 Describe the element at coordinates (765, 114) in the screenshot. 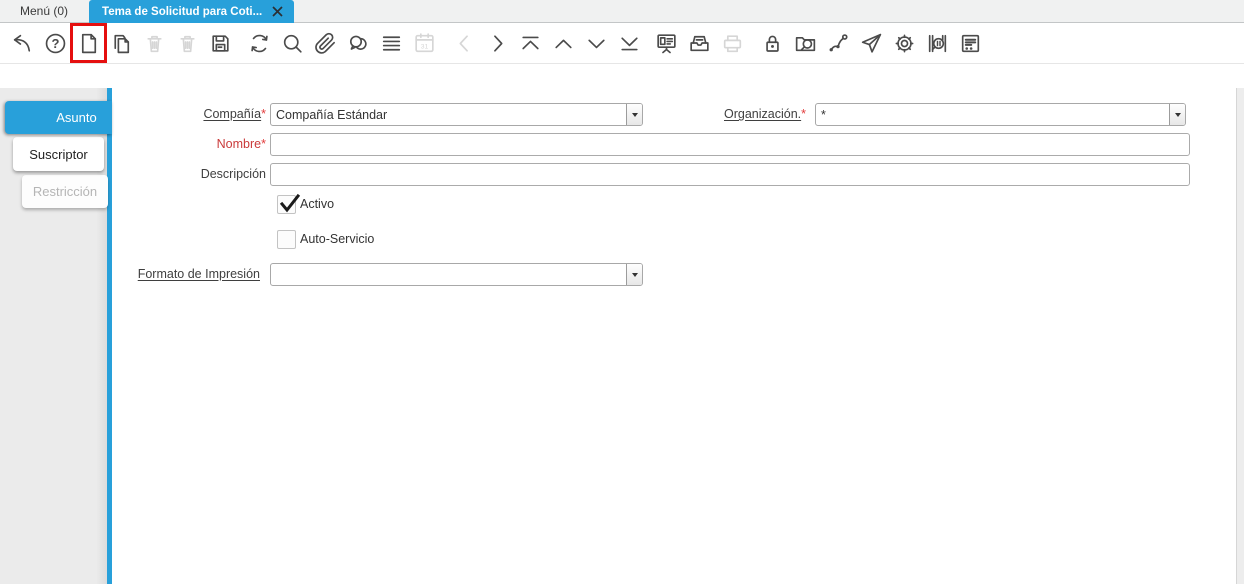

I see `organizacion-label: Organización.*` at that location.